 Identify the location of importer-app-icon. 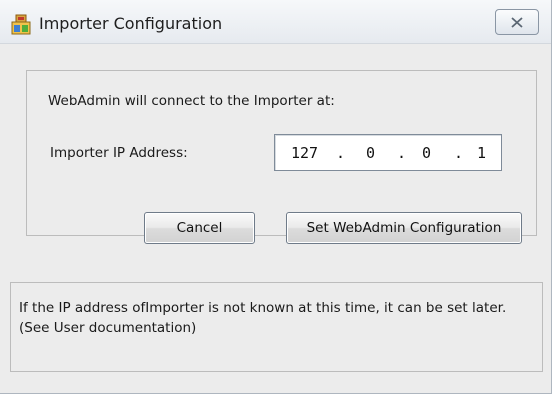
(21, 25).